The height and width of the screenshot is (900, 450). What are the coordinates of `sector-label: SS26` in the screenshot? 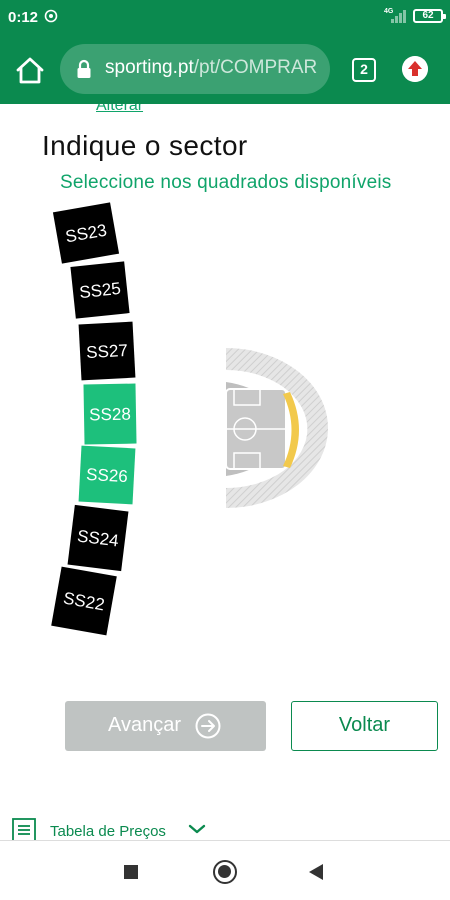 It's located at (107, 475).